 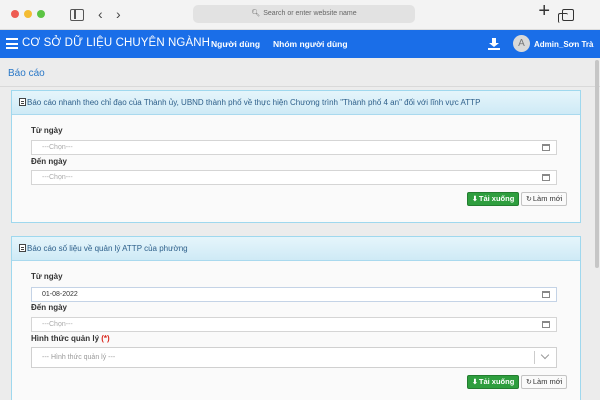 I want to click on from-date-input: 01-08-2022, so click(x=294, y=294).